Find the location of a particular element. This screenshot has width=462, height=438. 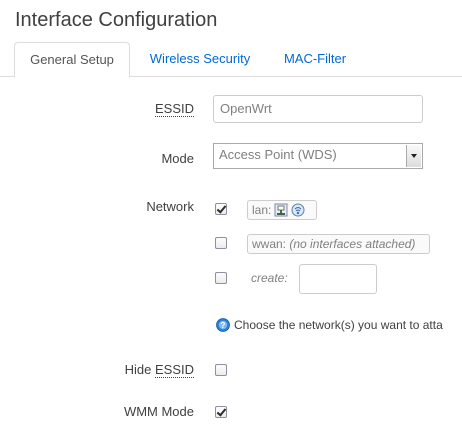

network-label: Network is located at coordinates (170, 206).